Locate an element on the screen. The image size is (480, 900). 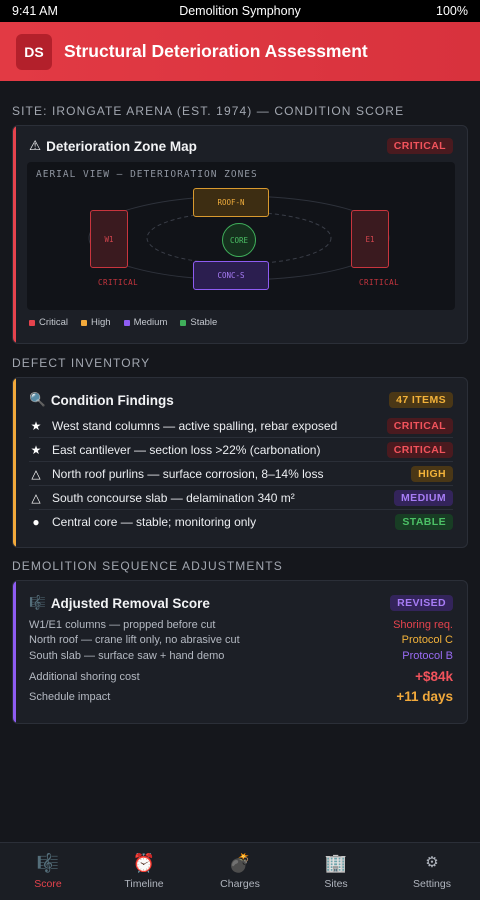
zone-core-label: CORE is located at coordinates (239, 240).